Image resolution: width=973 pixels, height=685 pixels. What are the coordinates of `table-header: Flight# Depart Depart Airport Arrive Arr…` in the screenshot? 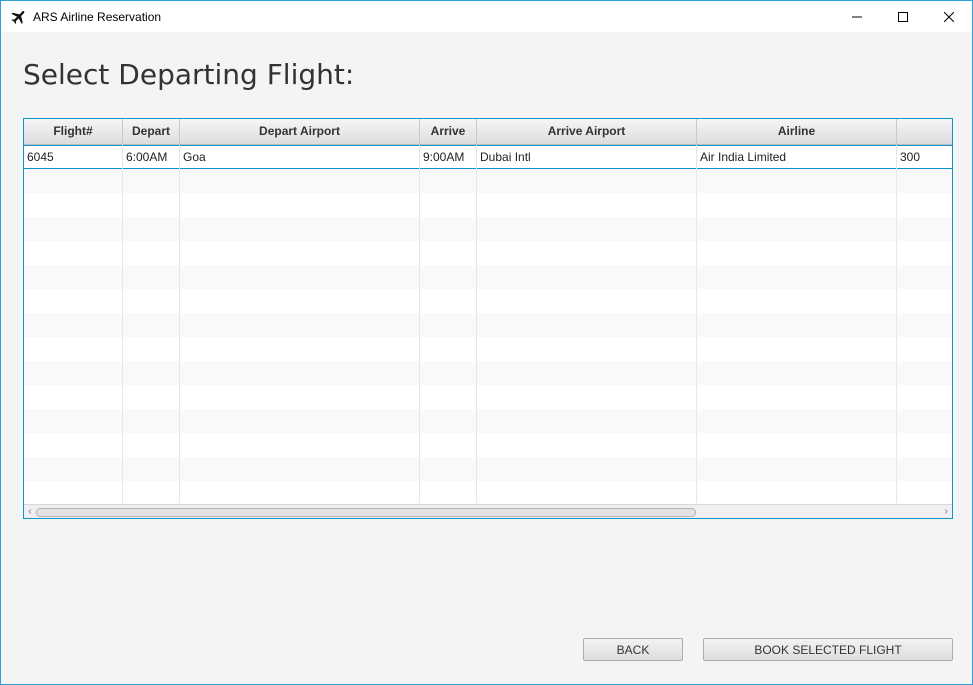 It's located at (488, 132).